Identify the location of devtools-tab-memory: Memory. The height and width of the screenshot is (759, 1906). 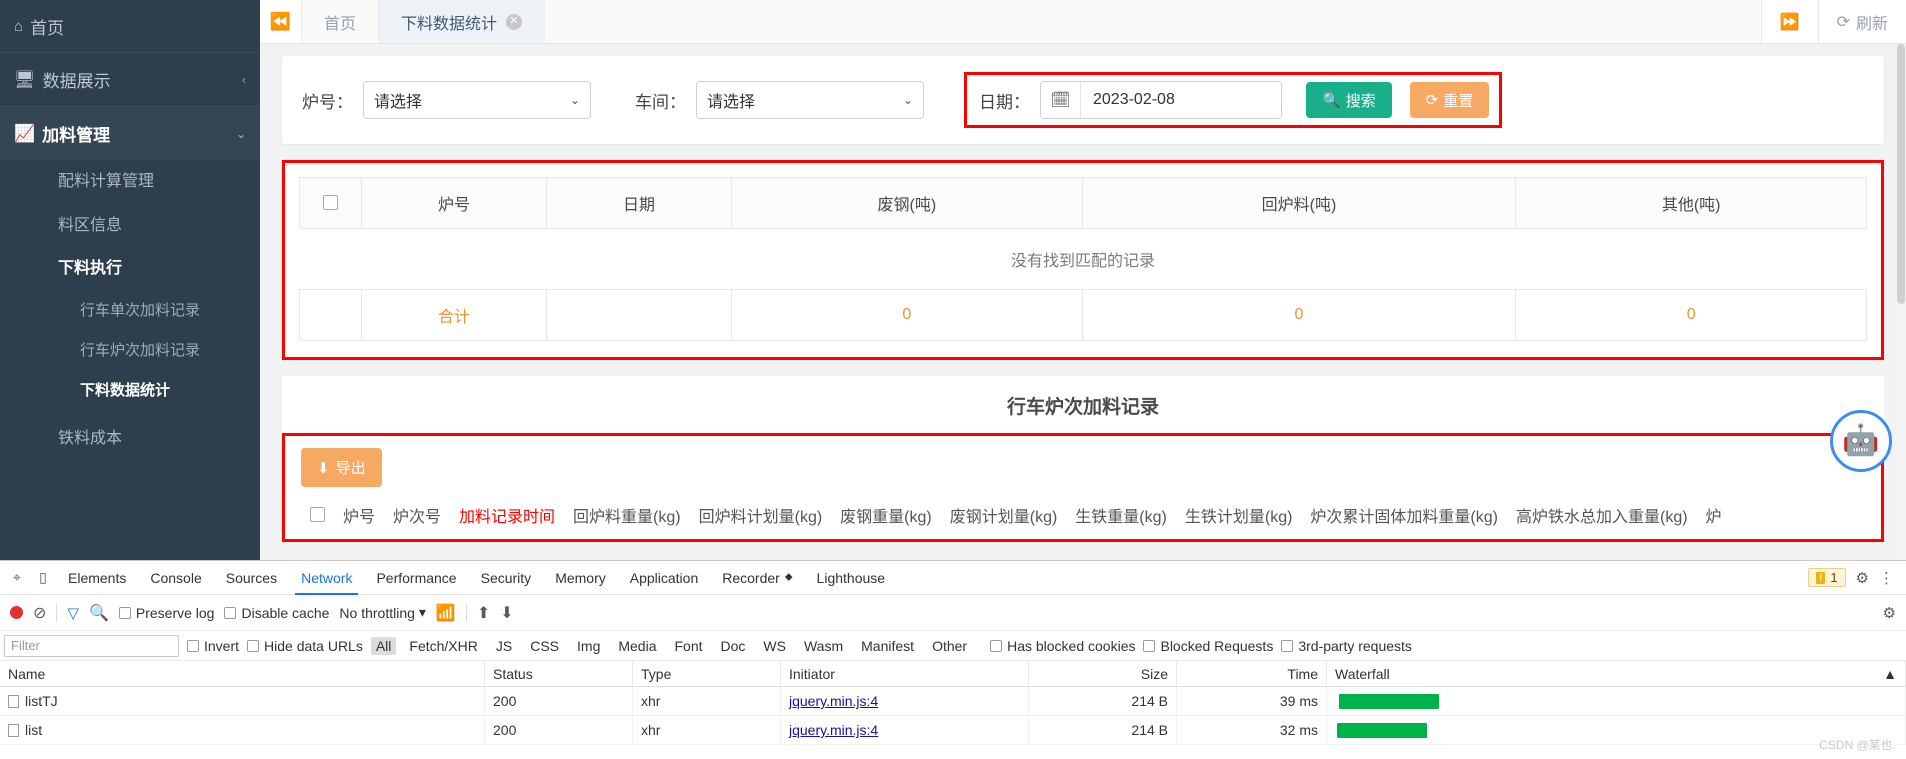
(580, 578).